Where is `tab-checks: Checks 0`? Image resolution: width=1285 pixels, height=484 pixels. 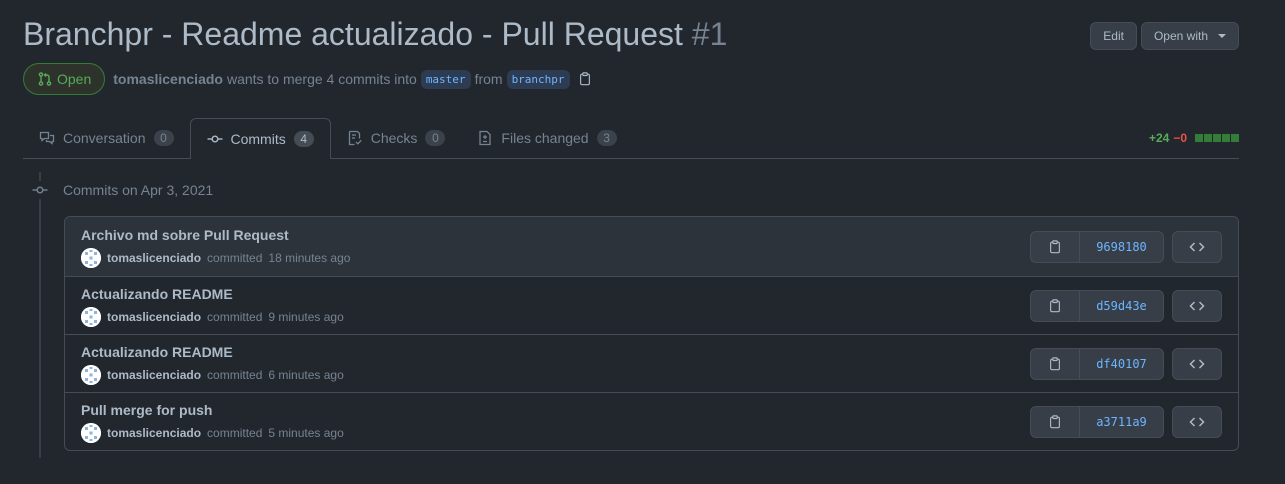 tab-checks: Checks 0 is located at coordinates (396, 138).